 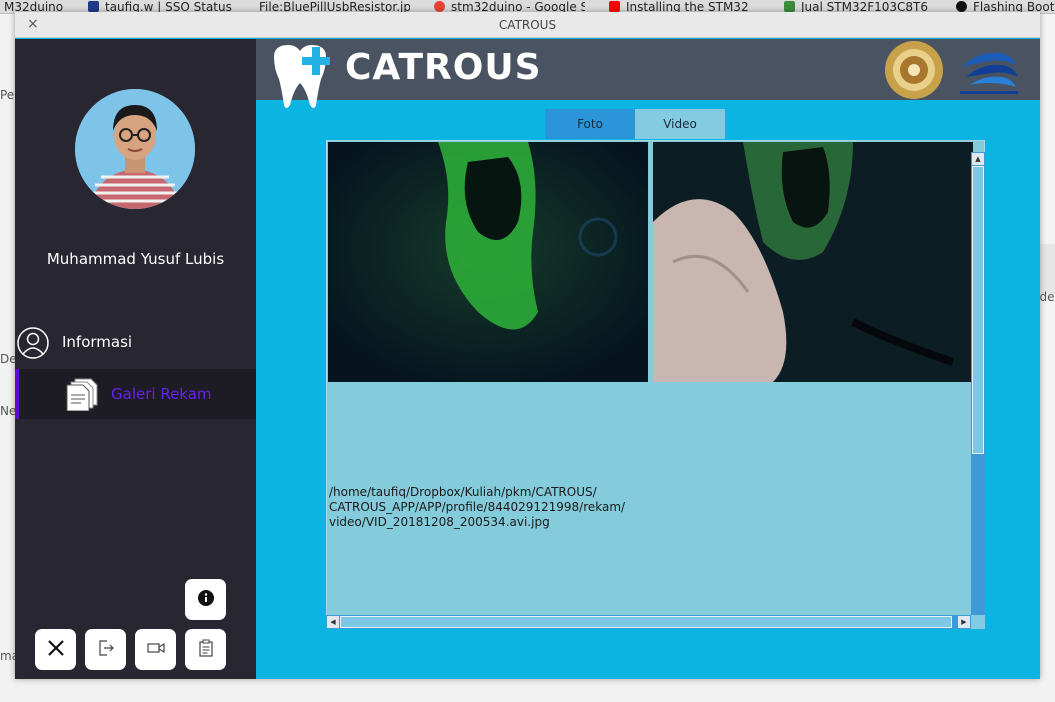 I want to click on horizontal-scroll-thumb, so click(x=646, y=622).